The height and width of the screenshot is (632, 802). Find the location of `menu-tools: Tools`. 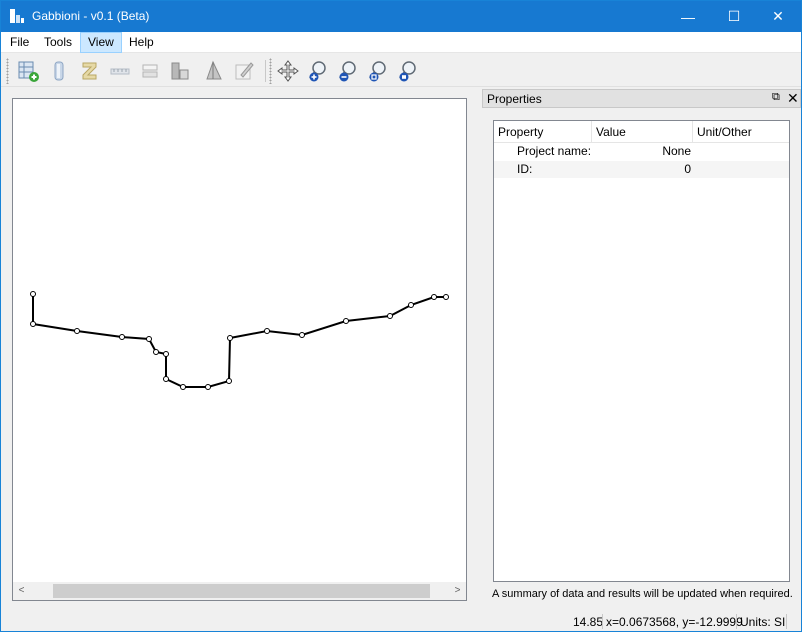

menu-tools: Tools is located at coordinates (58, 42).